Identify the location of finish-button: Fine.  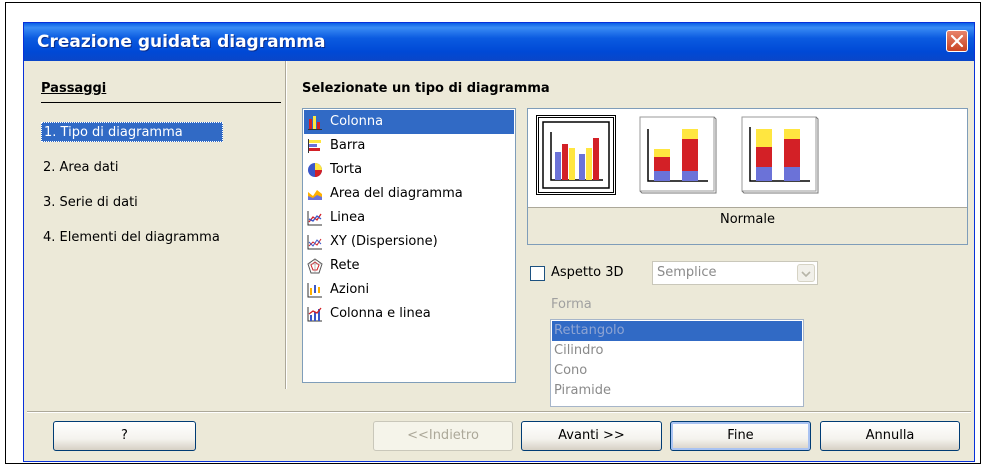
(740, 436).